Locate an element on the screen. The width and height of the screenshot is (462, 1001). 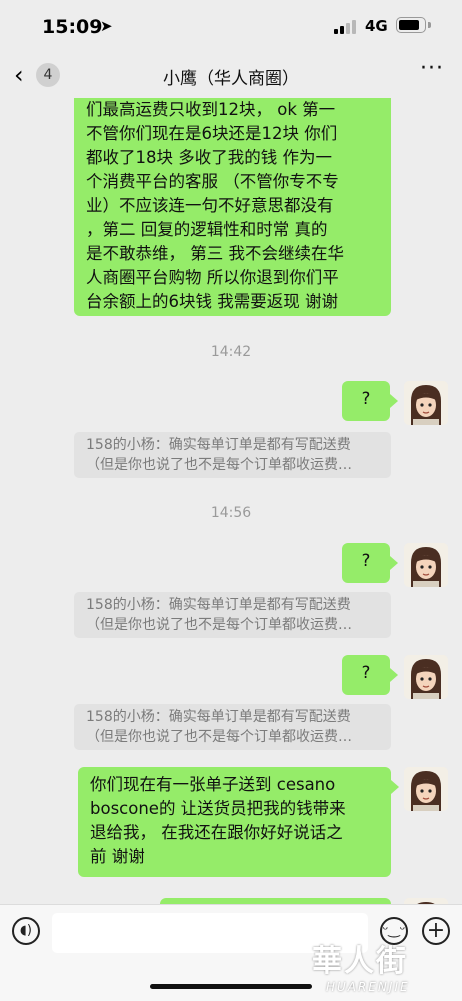
message-line: 个消费平台的客服 （不管你专不专 is located at coordinates (212, 181).